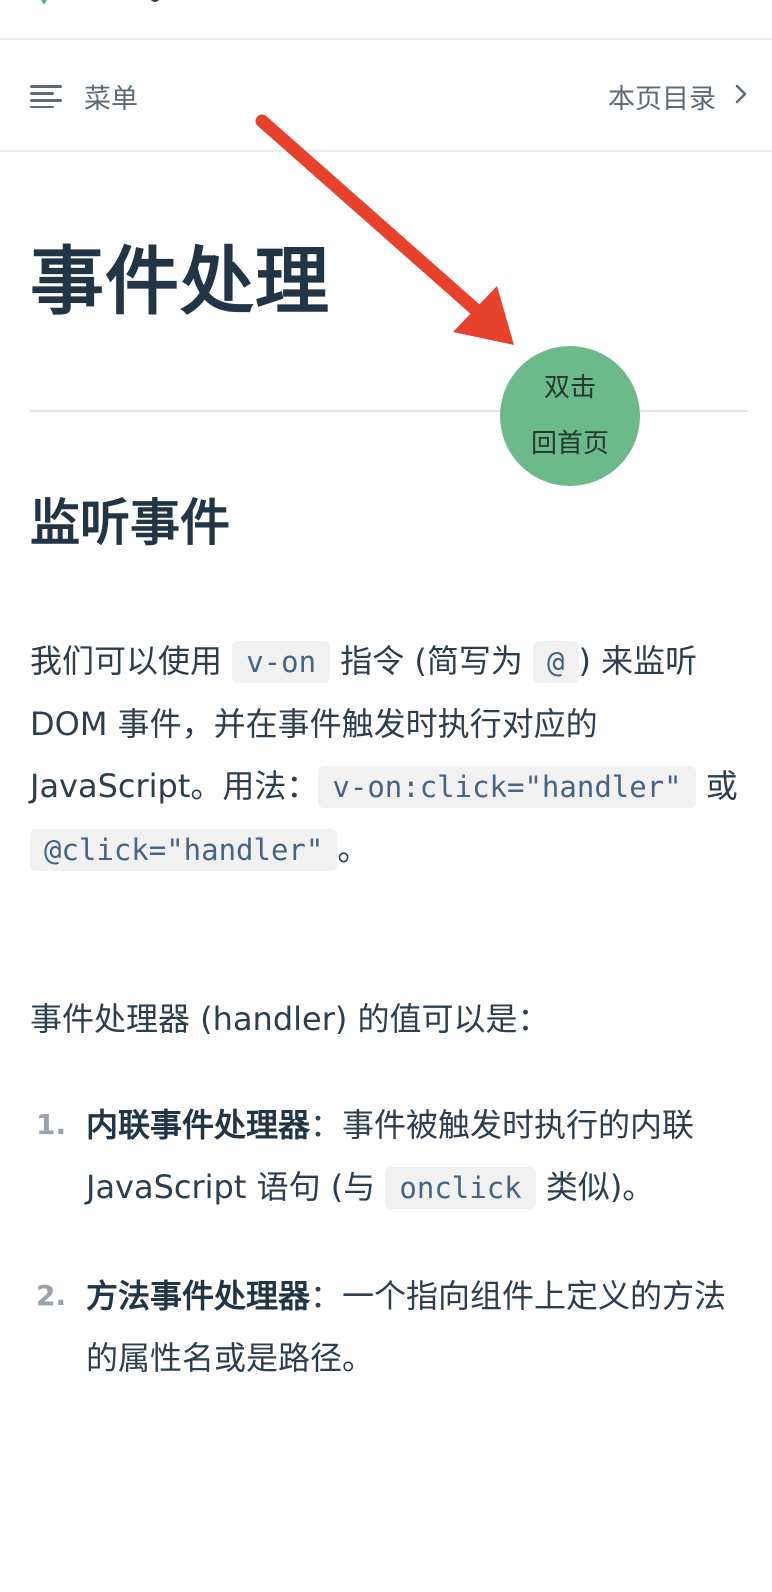  I want to click on on-this-page-label: 本页目录, so click(662, 99).